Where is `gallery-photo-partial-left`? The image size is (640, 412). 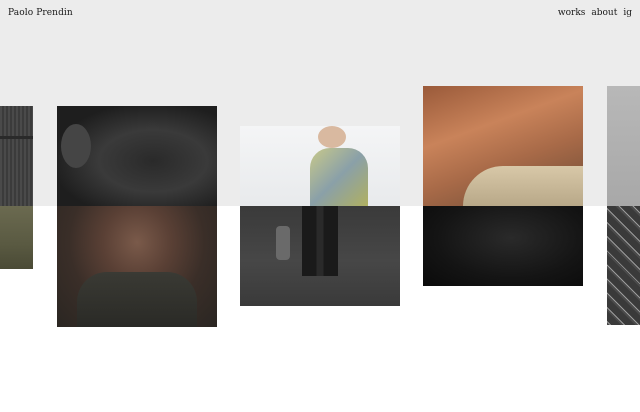 gallery-photo-partial-left is located at coordinates (16, 187).